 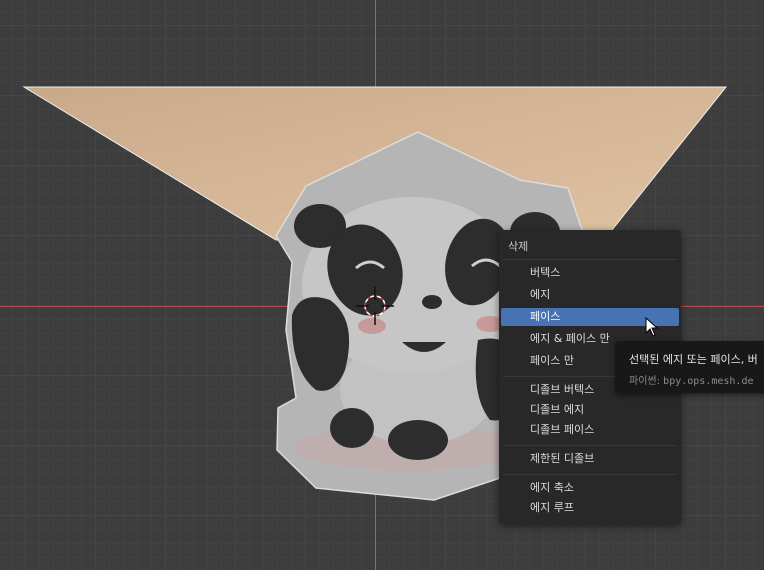 I want to click on menu-item-dissolve-edges: 디졸브 에지, so click(x=590, y=410).